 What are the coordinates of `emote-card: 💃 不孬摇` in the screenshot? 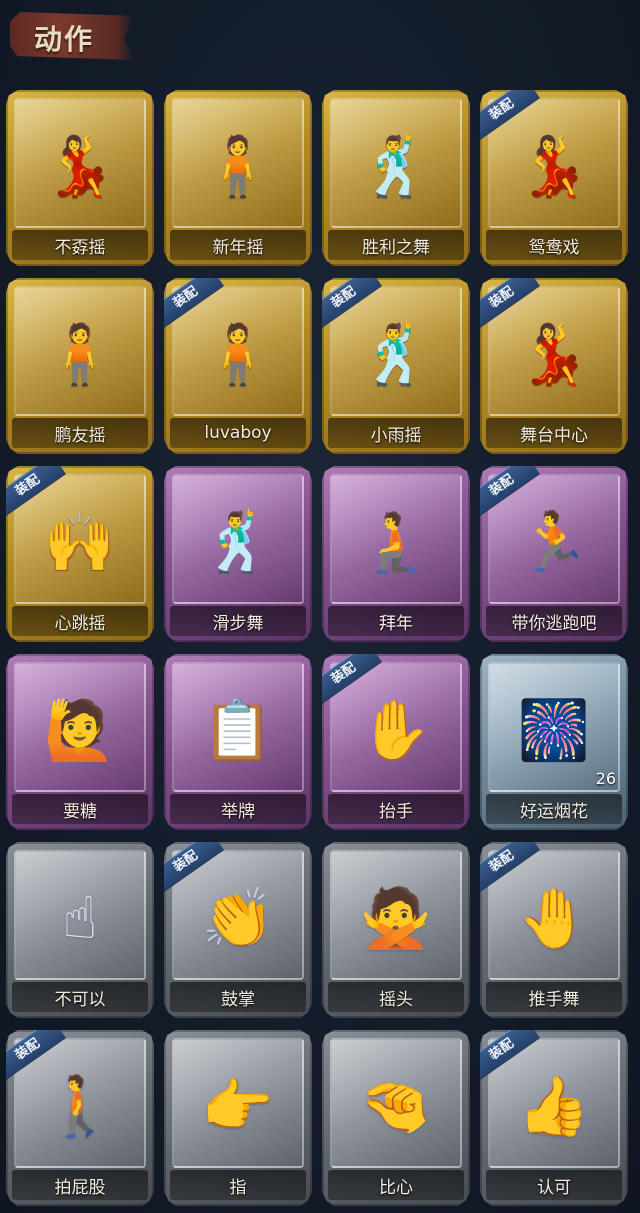 It's located at (80, 178).